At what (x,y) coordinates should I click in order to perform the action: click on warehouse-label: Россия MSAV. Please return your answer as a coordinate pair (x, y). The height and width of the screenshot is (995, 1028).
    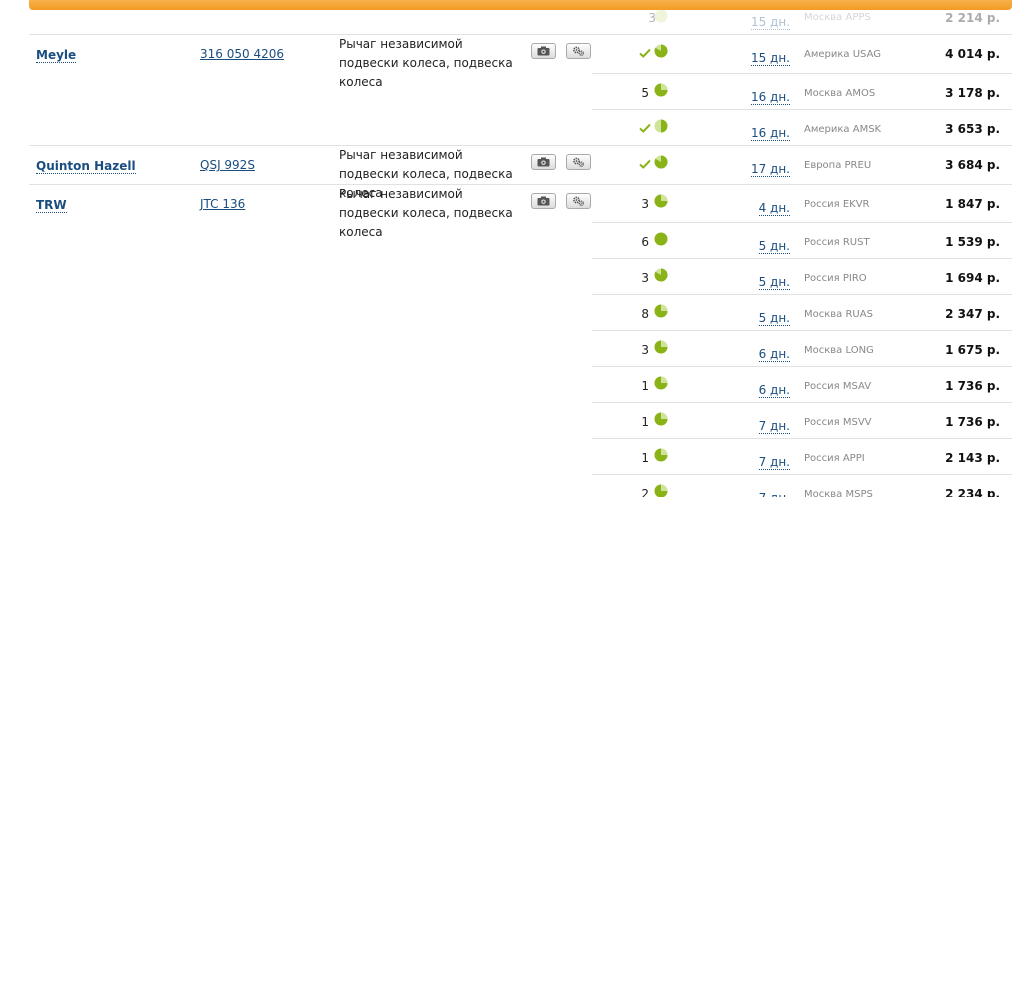
    Looking at the image, I should click on (838, 386).